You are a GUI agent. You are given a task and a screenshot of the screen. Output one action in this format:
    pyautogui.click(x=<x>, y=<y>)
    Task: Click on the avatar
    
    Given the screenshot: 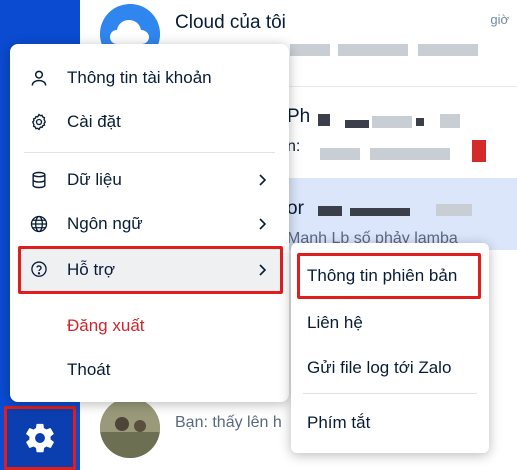 What is the action you would take?
    pyautogui.click(x=130, y=428)
    